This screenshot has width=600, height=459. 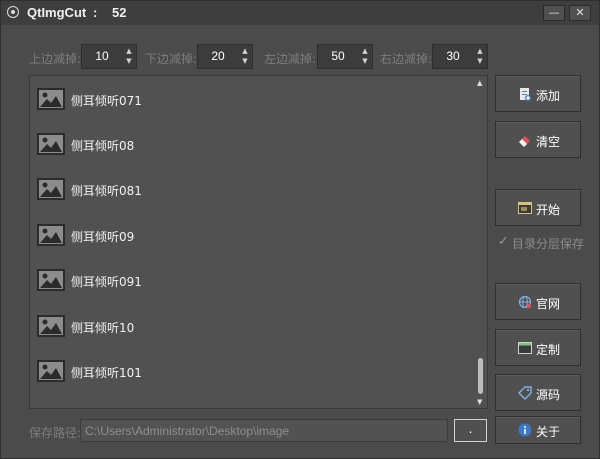 I want to click on tag-icon, so click(x=525, y=393).